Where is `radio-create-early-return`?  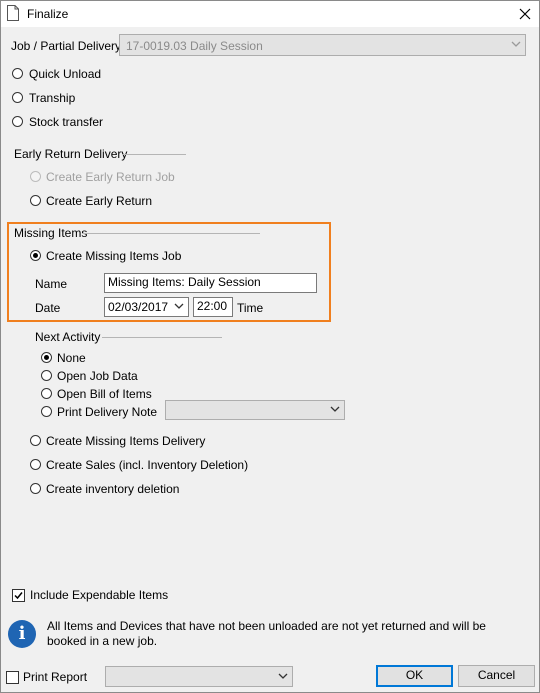
radio-create-early-return is located at coordinates (35, 200).